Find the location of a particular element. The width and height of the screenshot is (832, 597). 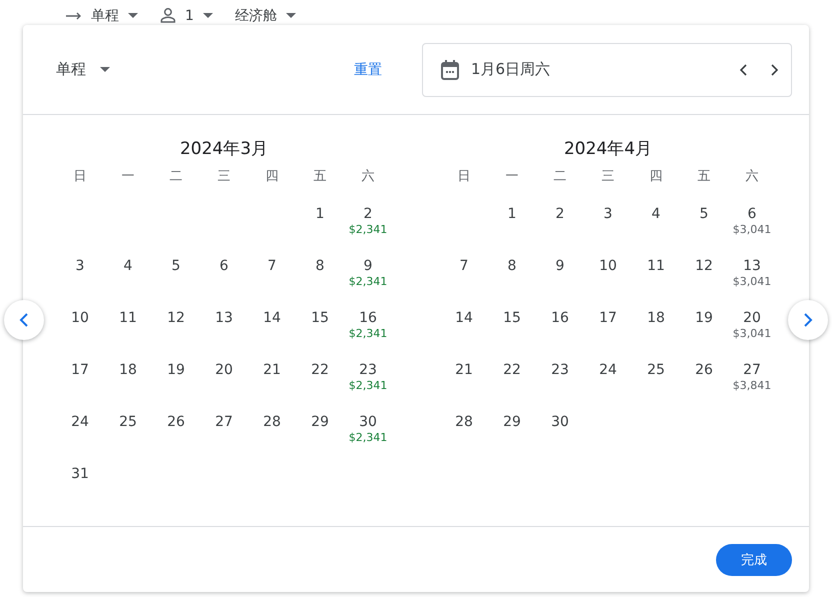

price-label: $3,841 is located at coordinates (752, 385).